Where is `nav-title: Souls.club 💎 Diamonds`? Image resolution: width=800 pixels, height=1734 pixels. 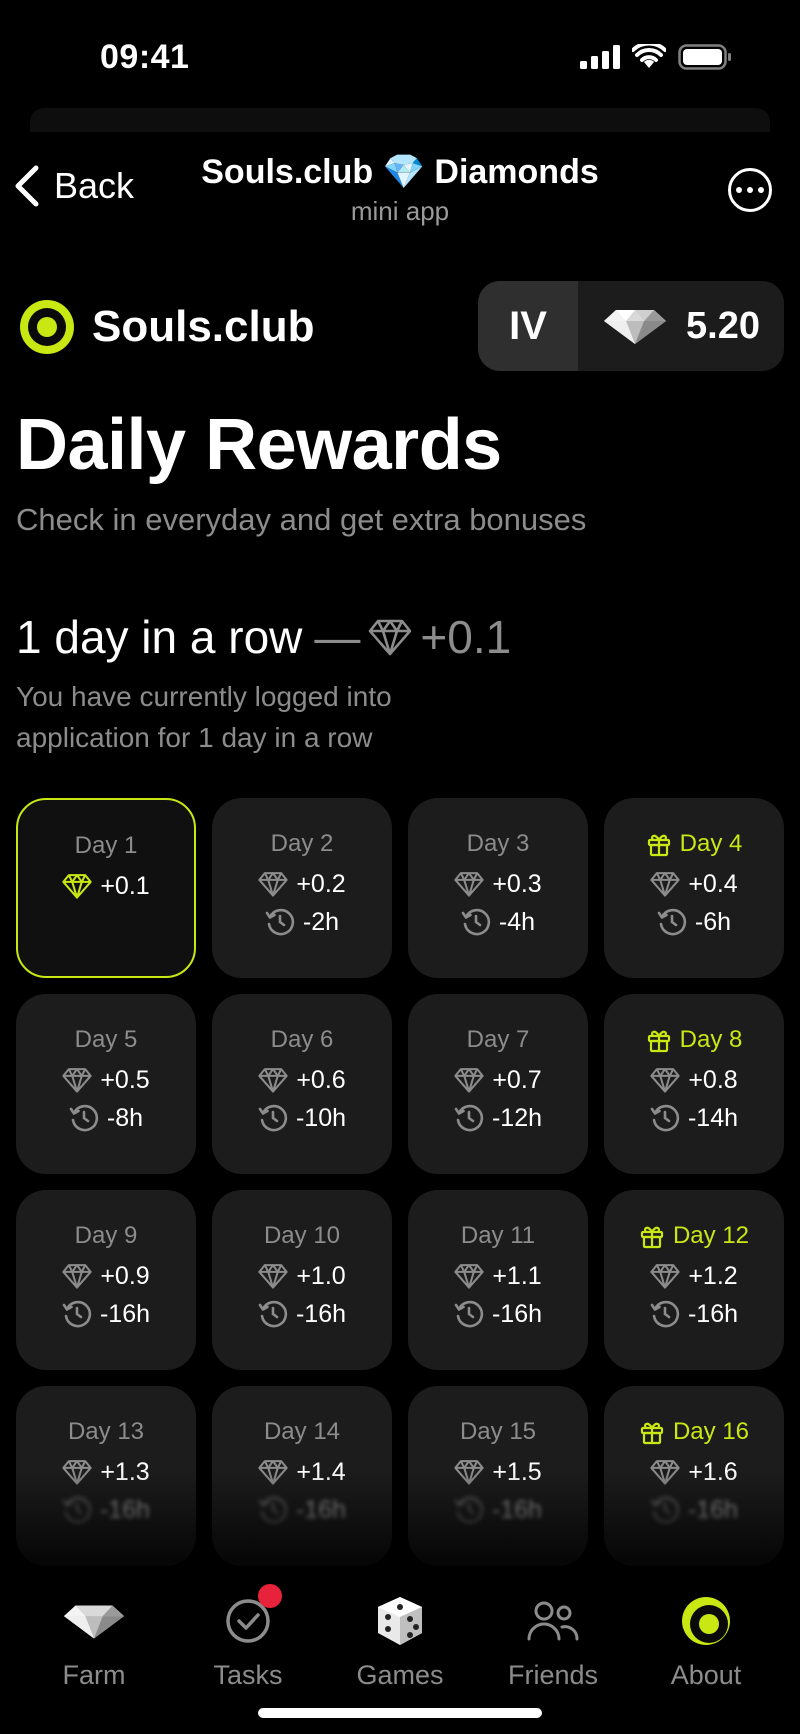 nav-title: Souls.club 💎 Diamonds is located at coordinates (400, 172).